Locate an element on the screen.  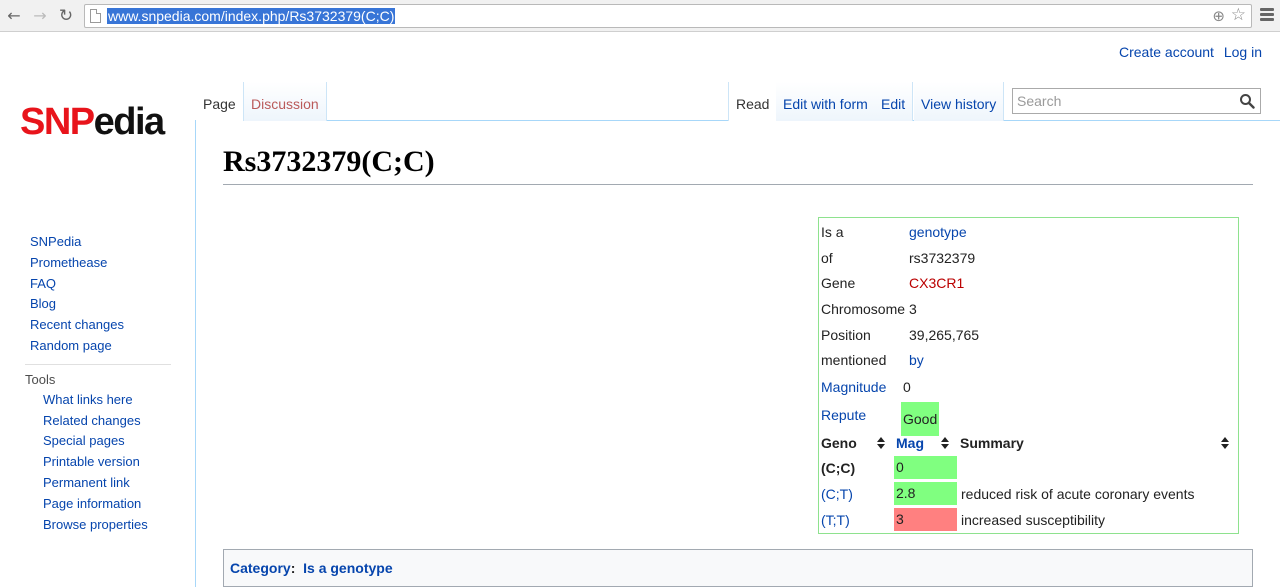
chromosome-label: Chromosome is located at coordinates (863, 309).